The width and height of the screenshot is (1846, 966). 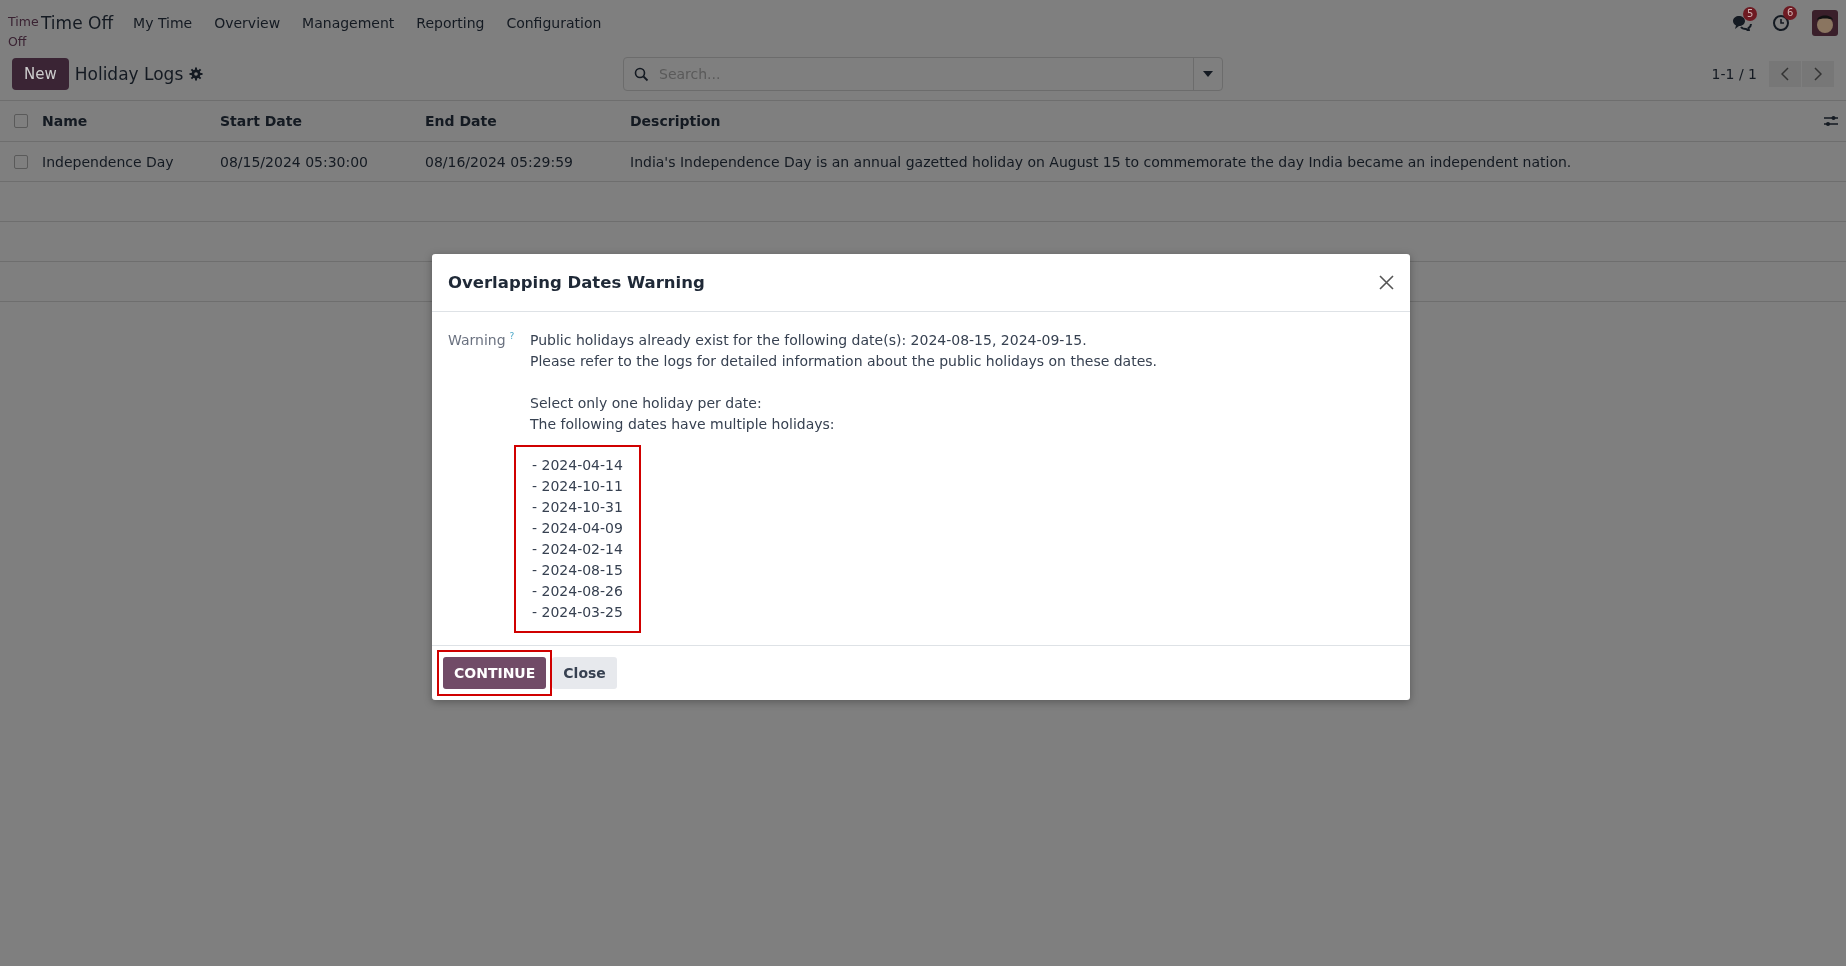 What do you see at coordinates (844, 361) in the screenshot?
I see `warning-text: Please refer to the logs for detailed information about the public holidays on these dates.` at bounding box center [844, 361].